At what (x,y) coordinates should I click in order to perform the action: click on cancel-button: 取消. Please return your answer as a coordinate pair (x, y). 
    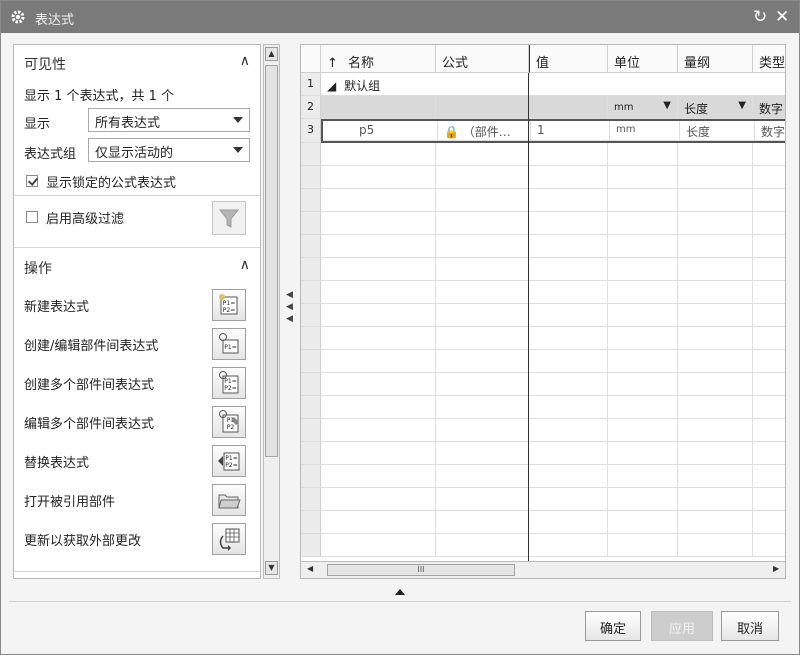
    Looking at the image, I should click on (750, 626).